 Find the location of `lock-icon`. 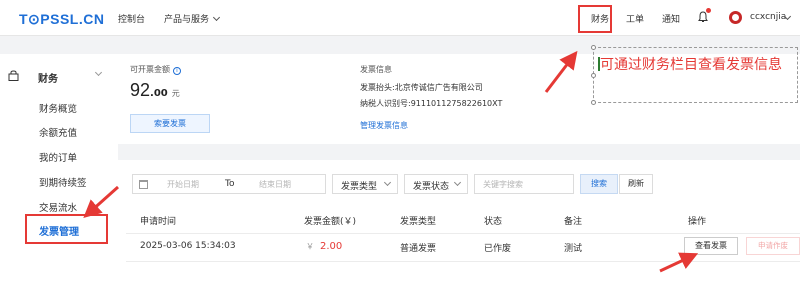

lock-icon is located at coordinates (13, 75).